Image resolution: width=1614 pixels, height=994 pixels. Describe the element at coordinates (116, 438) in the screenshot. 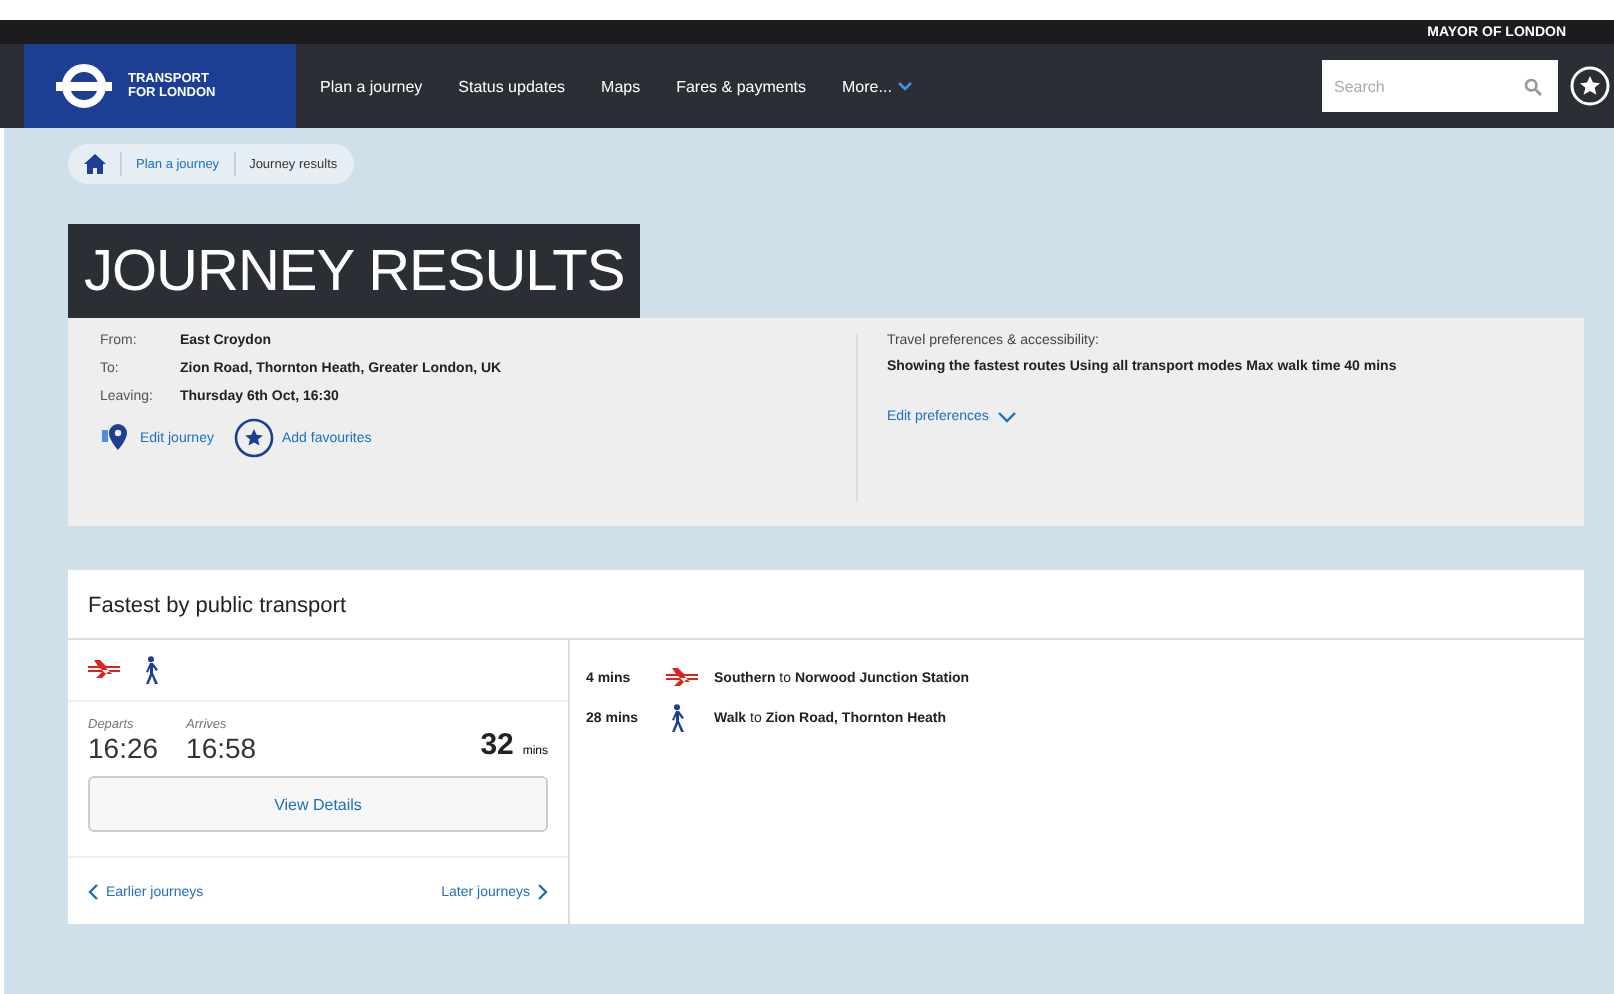

I see `map-pin-icon` at that location.